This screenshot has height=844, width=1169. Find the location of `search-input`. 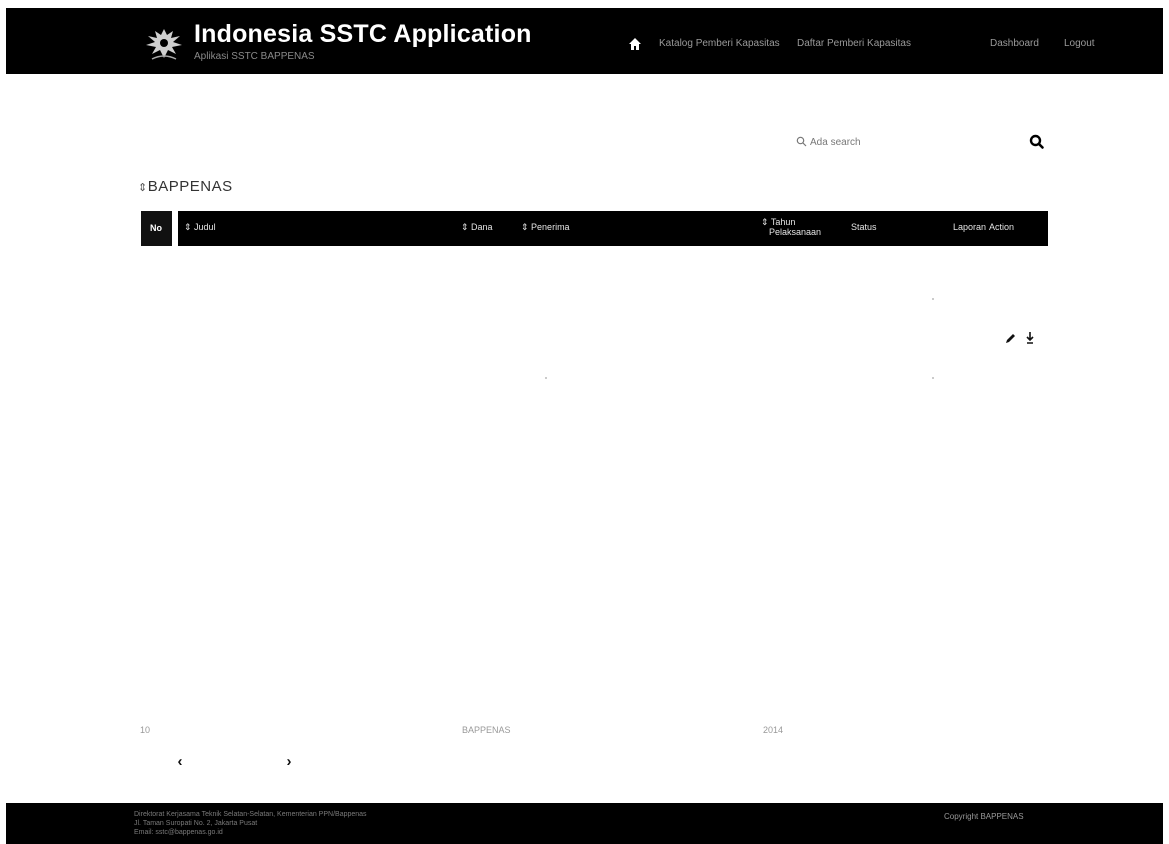

search-input is located at coordinates (906, 142).